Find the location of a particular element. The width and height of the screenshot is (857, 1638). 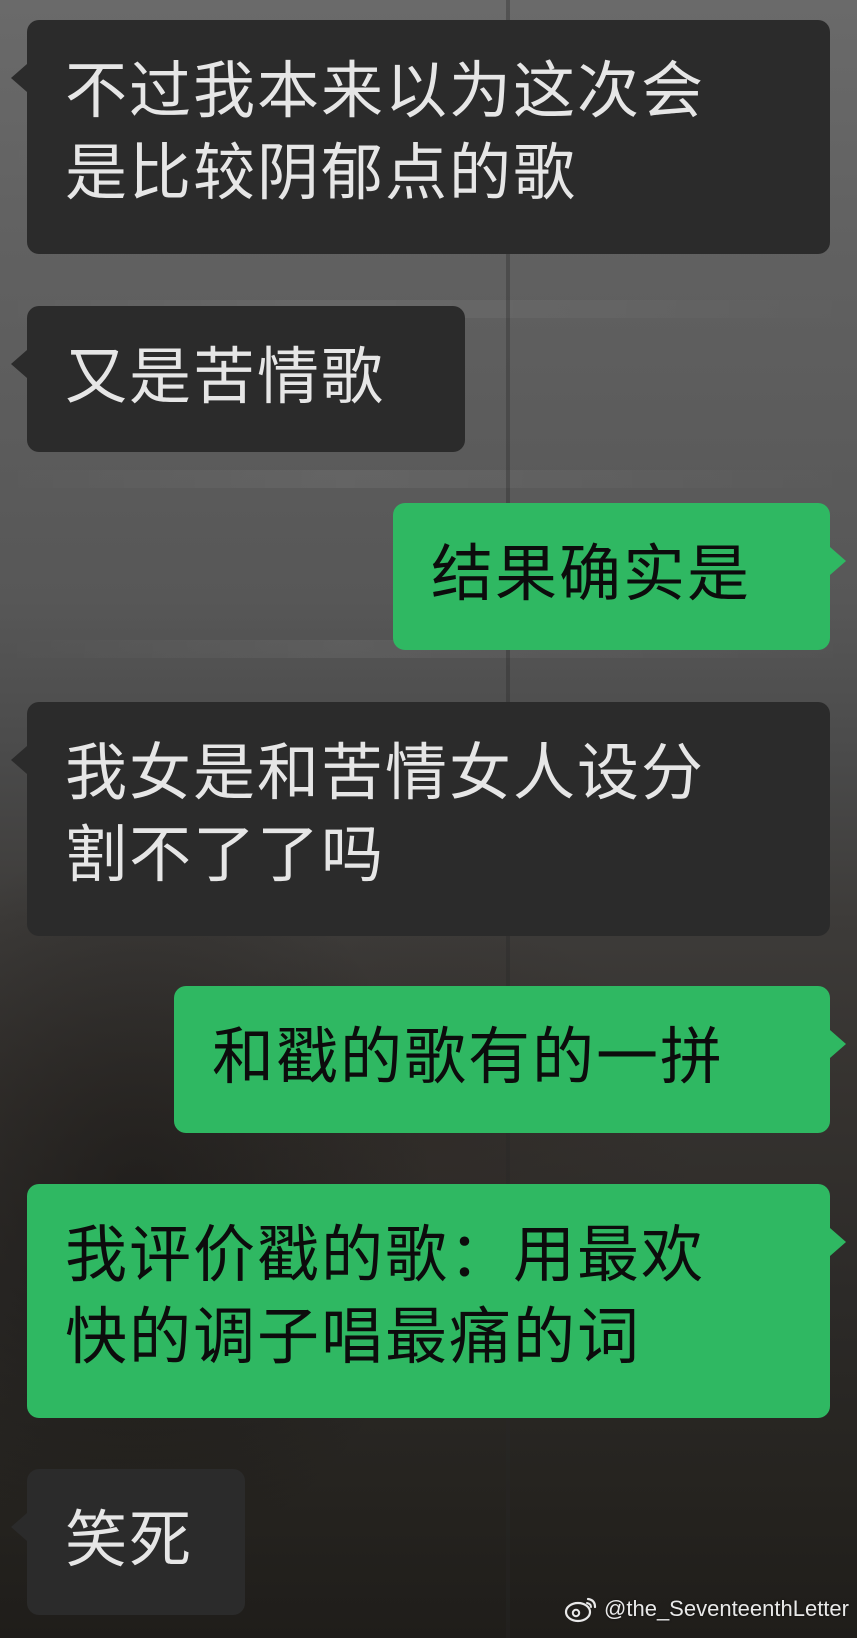

watermark-text: @the_SeventeenthLetter is located at coordinates (726, 1608).